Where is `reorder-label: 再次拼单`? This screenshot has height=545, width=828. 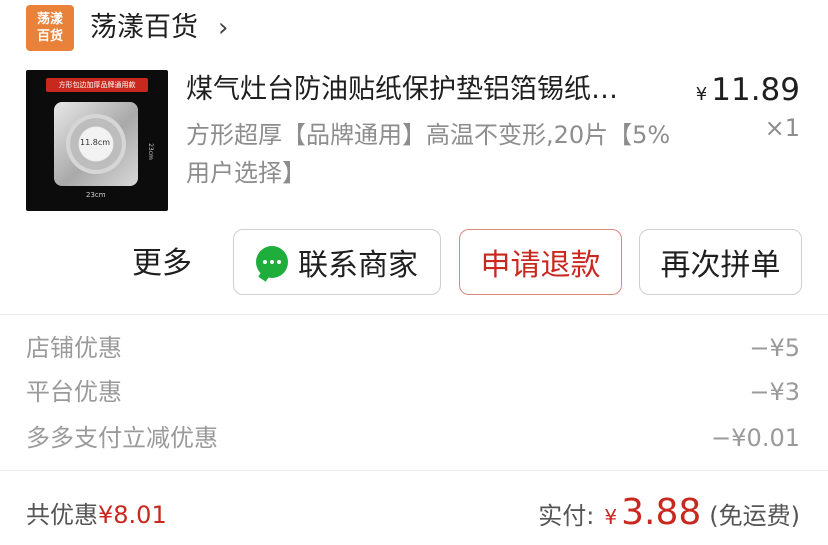 reorder-label: 再次拼单 is located at coordinates (720, 265).